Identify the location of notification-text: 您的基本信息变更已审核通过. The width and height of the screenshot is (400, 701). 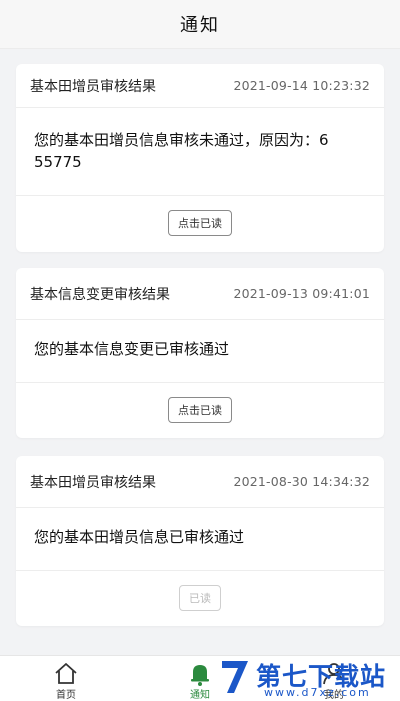
(132, 349).